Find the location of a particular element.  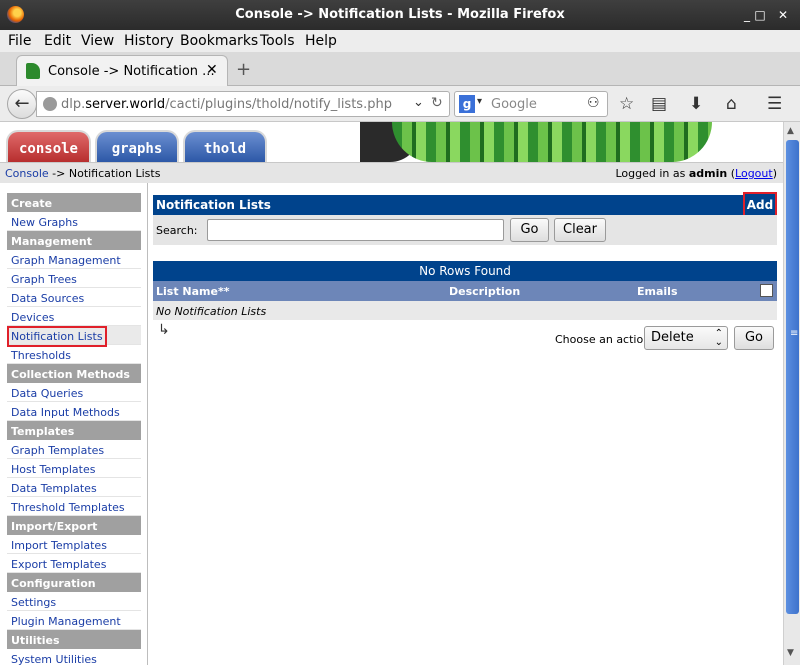

search-input is located at coordinates (355, 230).